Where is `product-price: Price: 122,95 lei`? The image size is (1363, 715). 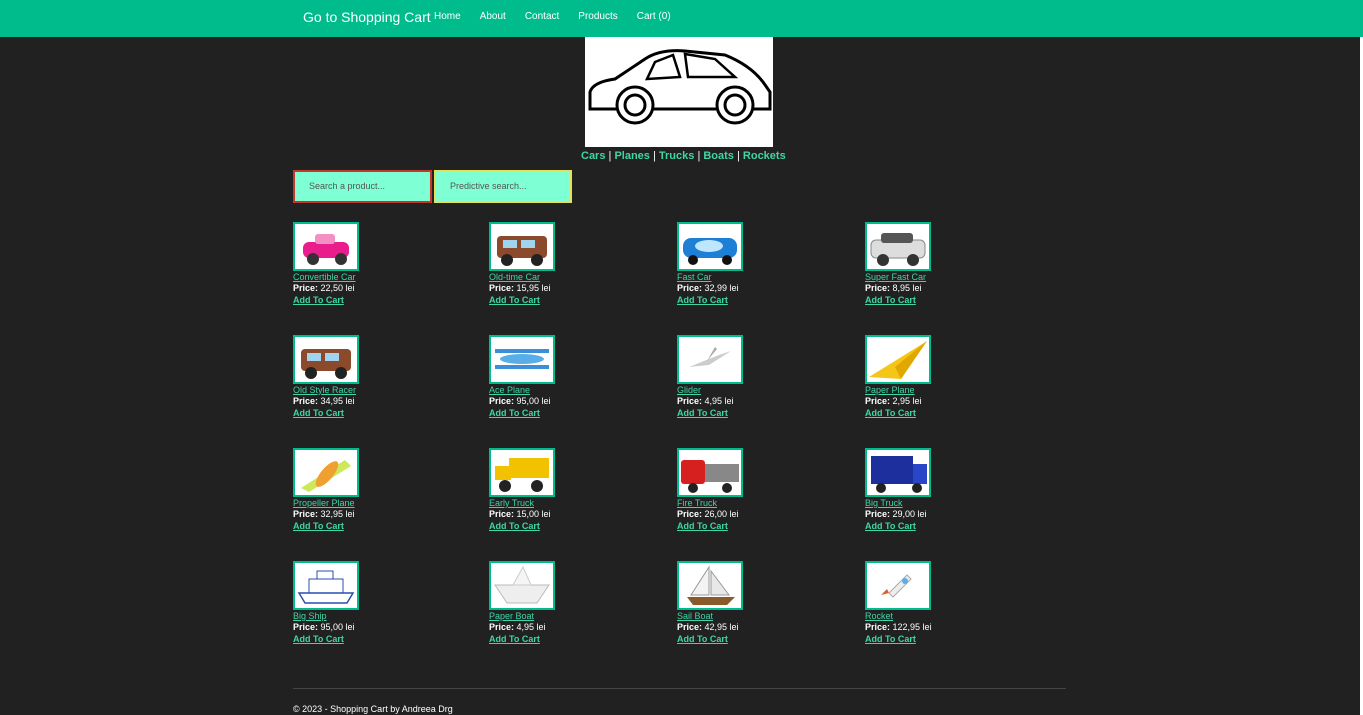 product-price: Price: 122,95 lei is located at coordinates (940, 627).